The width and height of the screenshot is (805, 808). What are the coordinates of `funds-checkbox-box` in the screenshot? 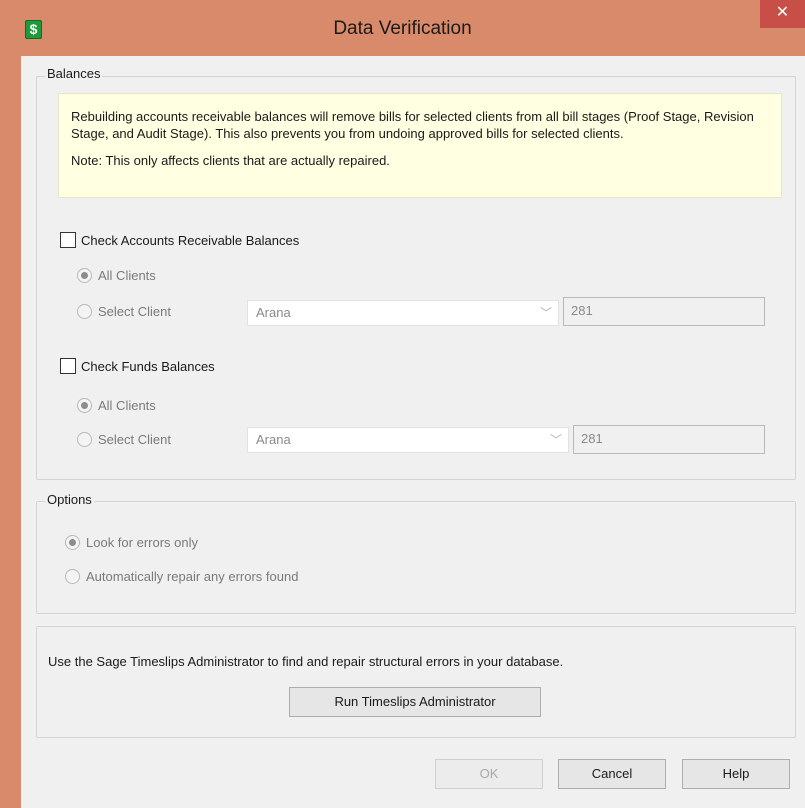 It's located at (68, 366).